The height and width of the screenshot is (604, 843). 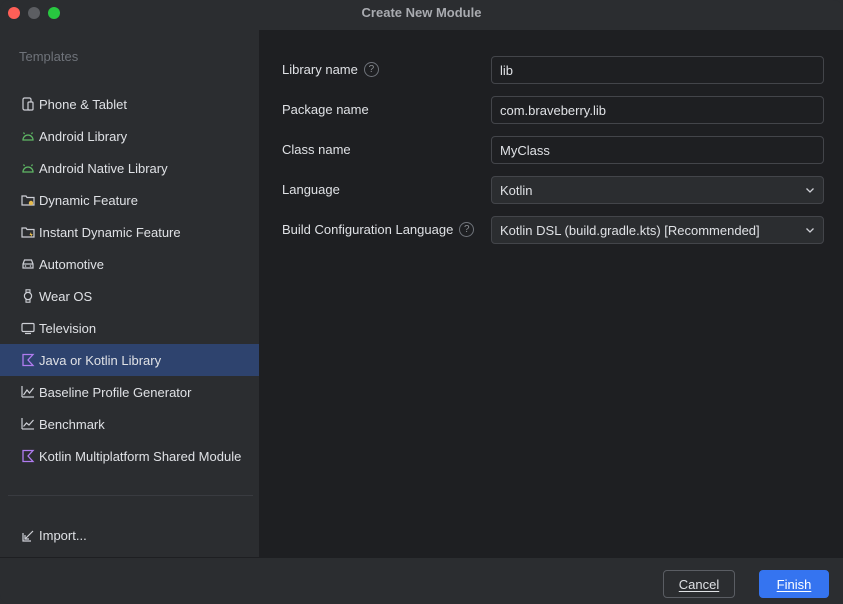 What do you see at coordinates (311, 189) in the screenshot?
I see `language-label: Language` at bounding box center [311, 189].